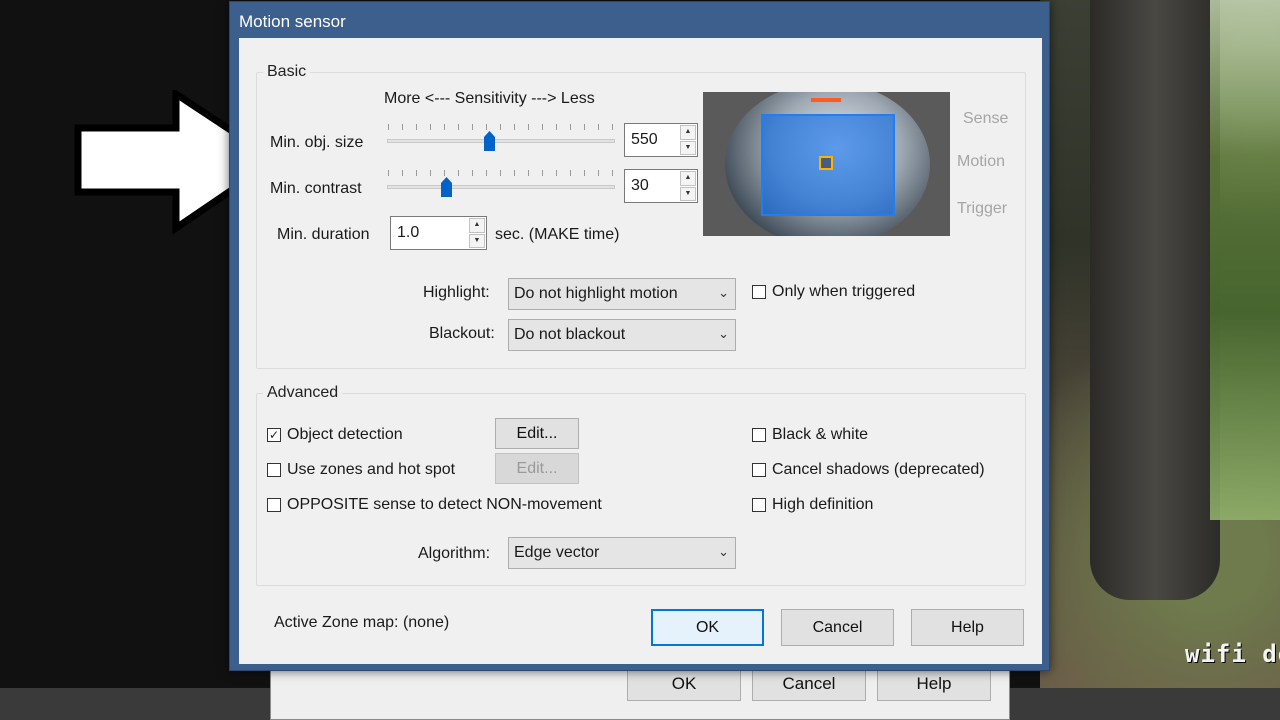 This screenshot has width=1280, height=720. What do you see at coordinates (489, 141) in the screenshot?
I see `min-obj-size-slider-thumb` at bounding box center [489, 141].